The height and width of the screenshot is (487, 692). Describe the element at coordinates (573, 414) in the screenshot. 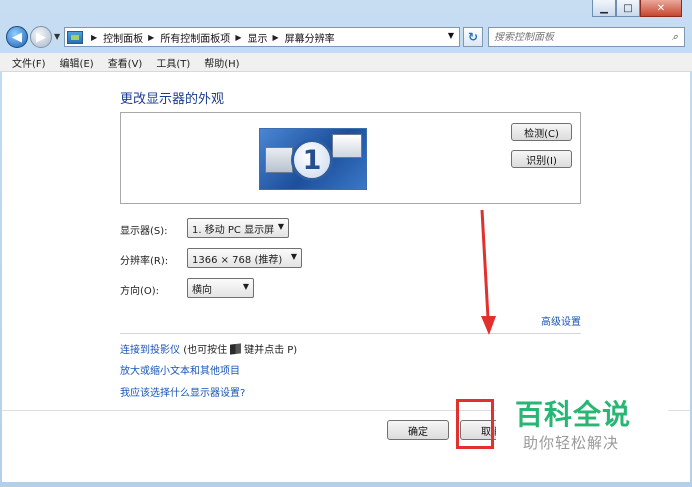

I see `watermark-logo-text: 百科全说` at that location.